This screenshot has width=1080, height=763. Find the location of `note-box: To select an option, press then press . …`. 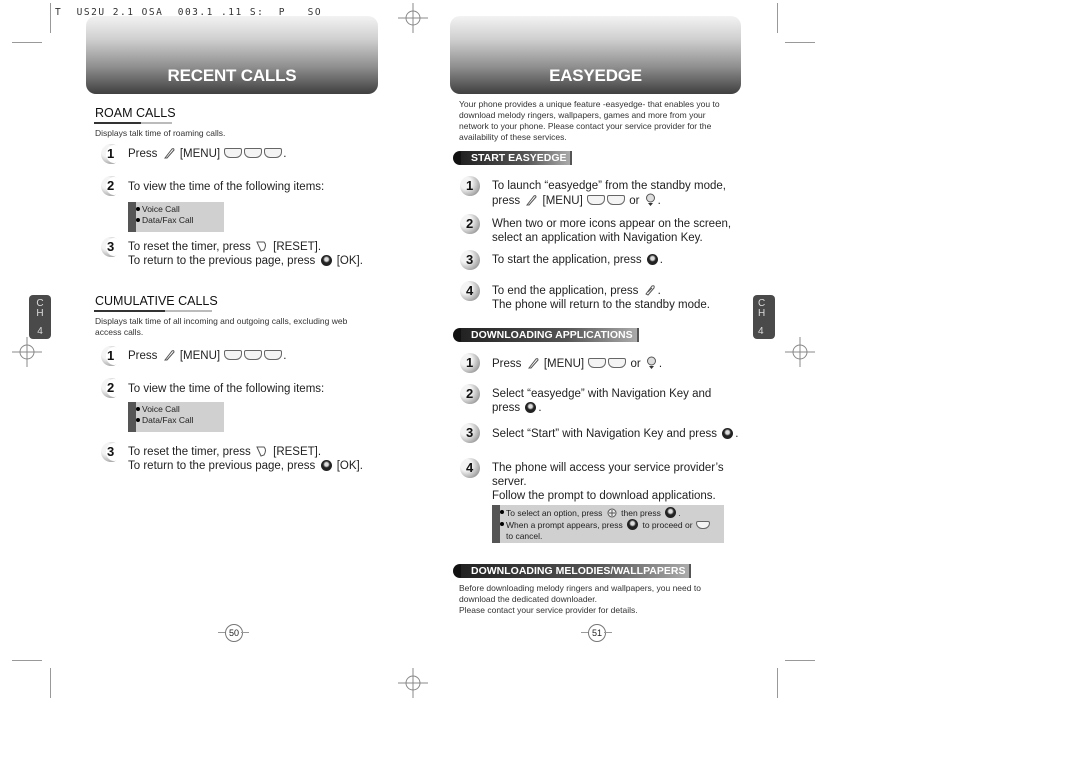

note-box: To select an option, press then press . … is located at coordinates (608, 524).